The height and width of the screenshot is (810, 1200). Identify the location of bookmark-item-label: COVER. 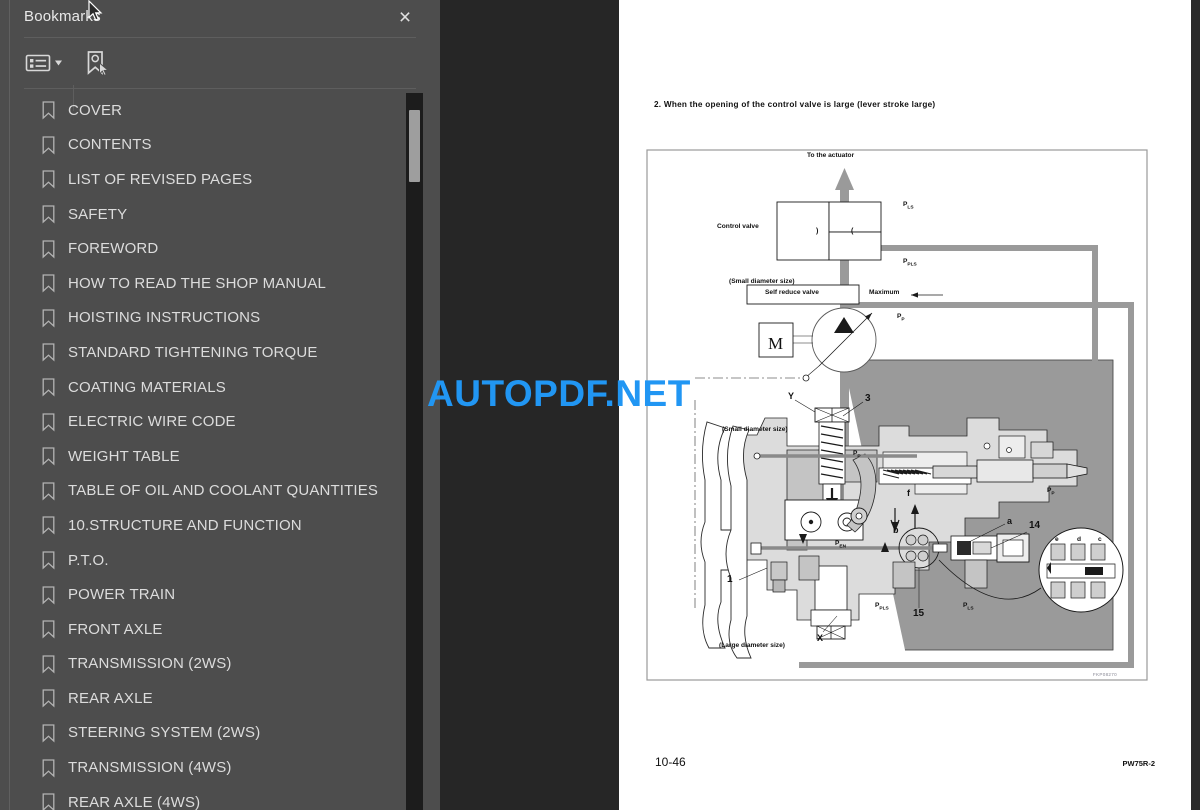
(95, 110).